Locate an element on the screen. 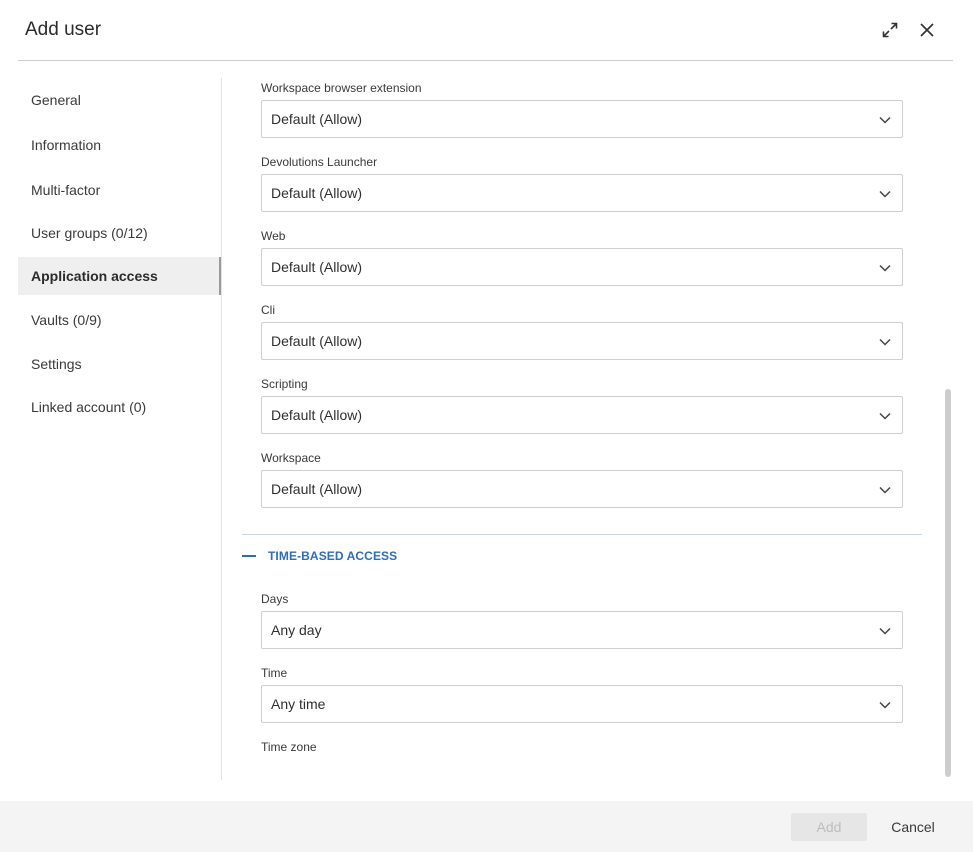  days-select: Any day is located at coordinates (582, 630).